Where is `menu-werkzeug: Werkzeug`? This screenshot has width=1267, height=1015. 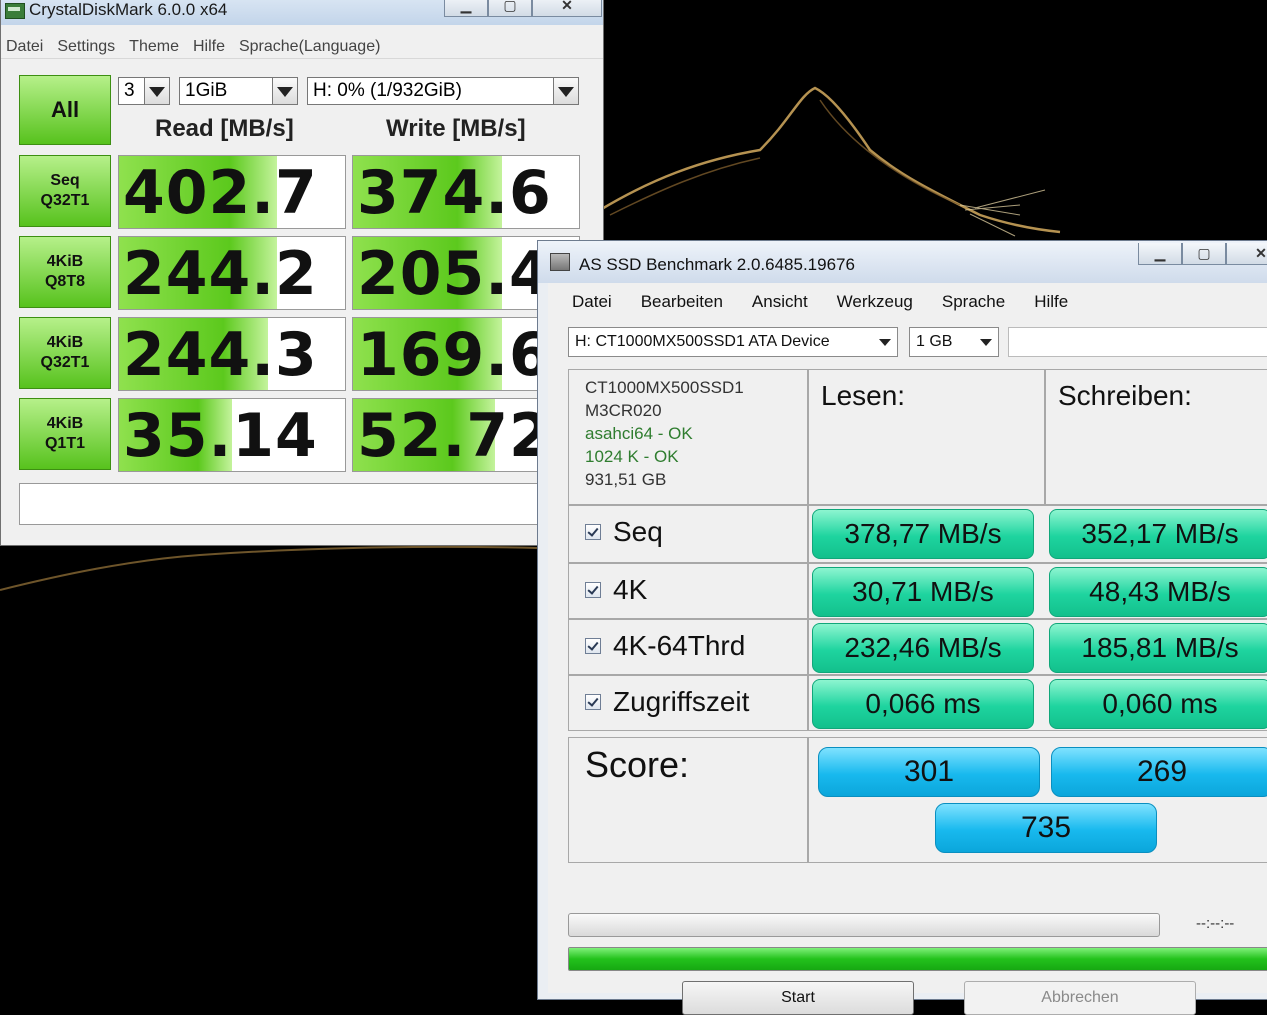
menu-werkzeug: Werkzeug is located at coordinates (875, 302).